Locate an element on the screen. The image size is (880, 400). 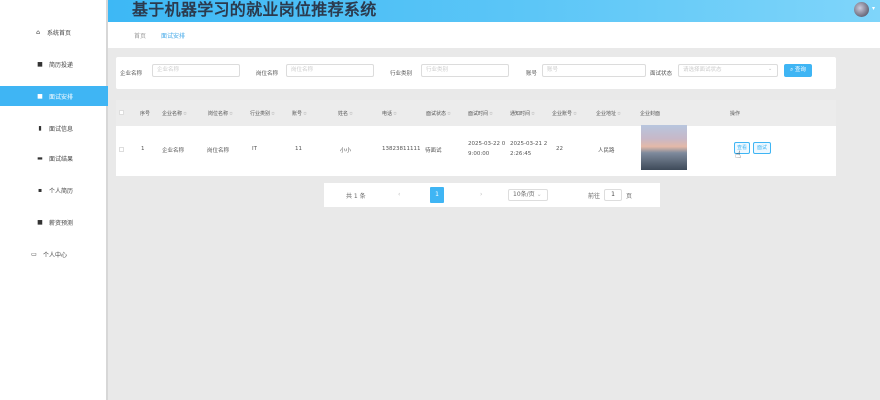
cell-phone: 13823811111 is located at coordinates (401, 149).